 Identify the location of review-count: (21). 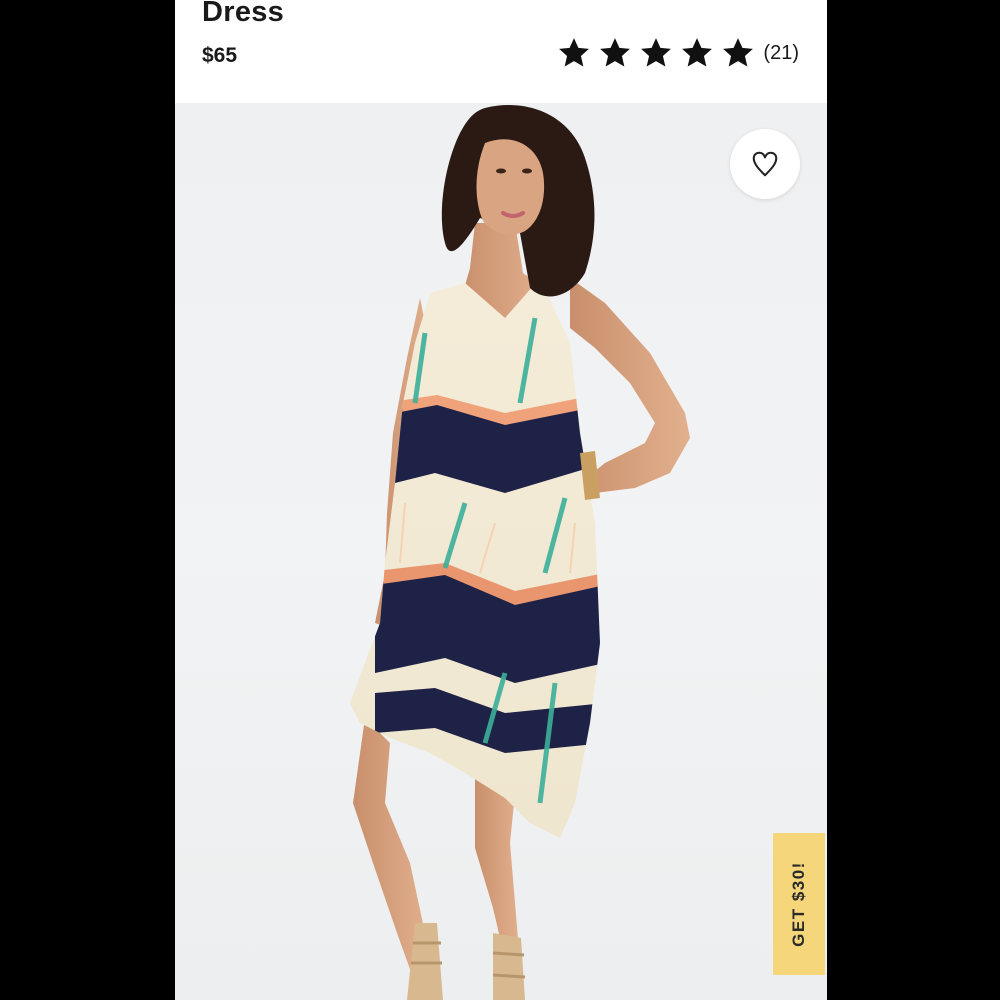
(781, 53).